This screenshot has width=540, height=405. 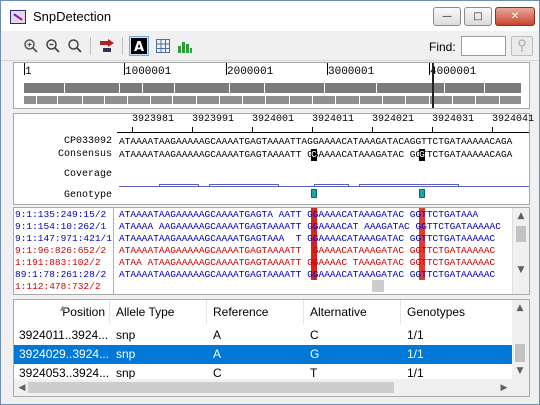 I want to click on column-header-allele-type: Allele Type, so click(x=159, y=312).